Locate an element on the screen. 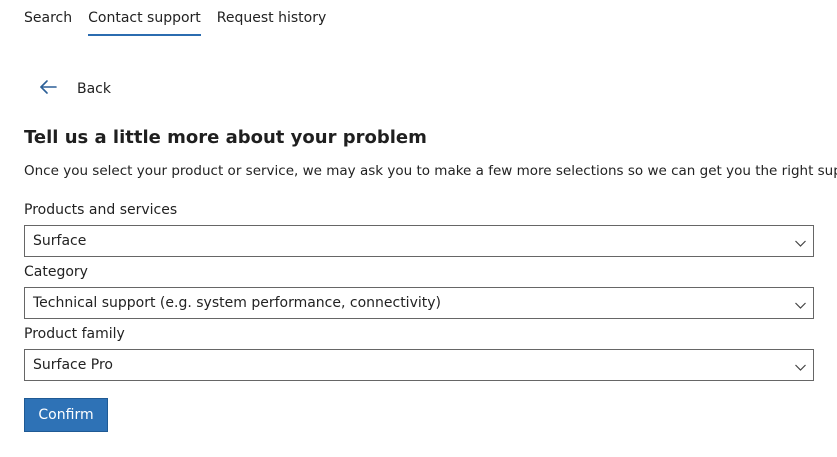  support-tabs: Search Contact support Request history is located at coordinates (175, 18).